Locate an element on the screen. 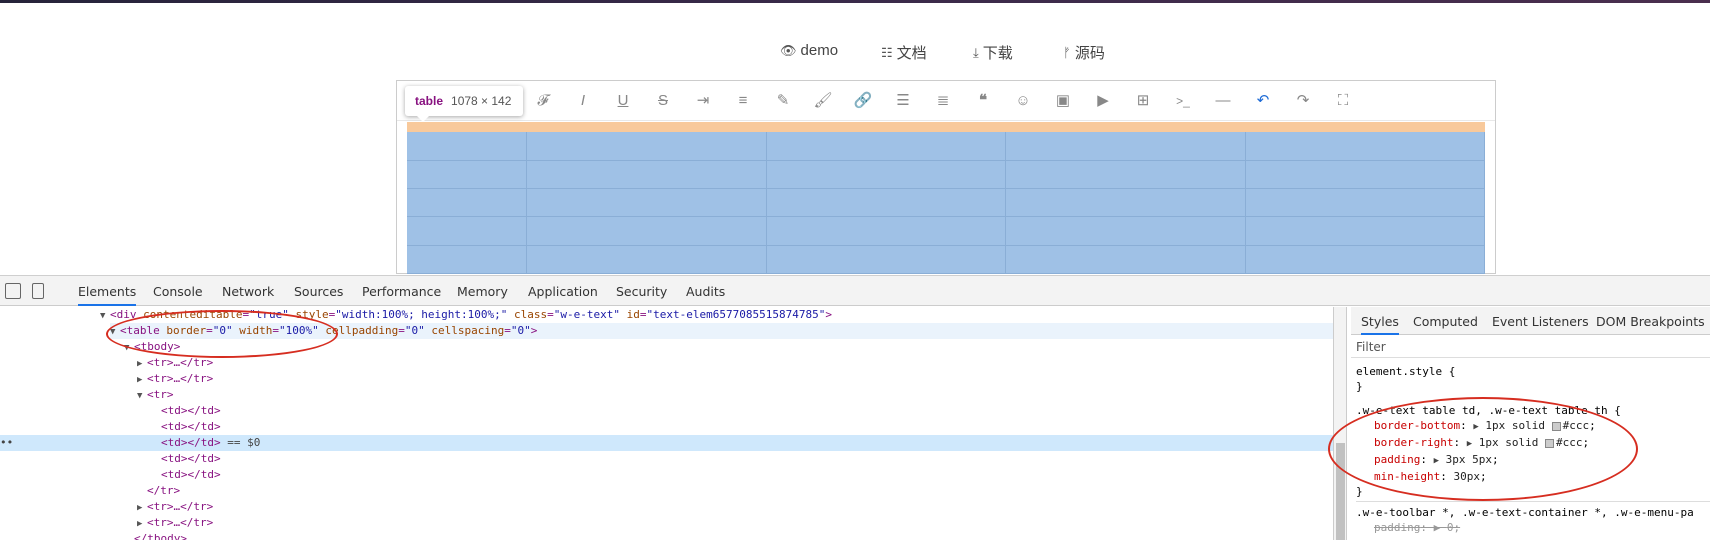 This screenshot has height=540, width=1710. tab-network: Network is located at coordinates (248, 291).